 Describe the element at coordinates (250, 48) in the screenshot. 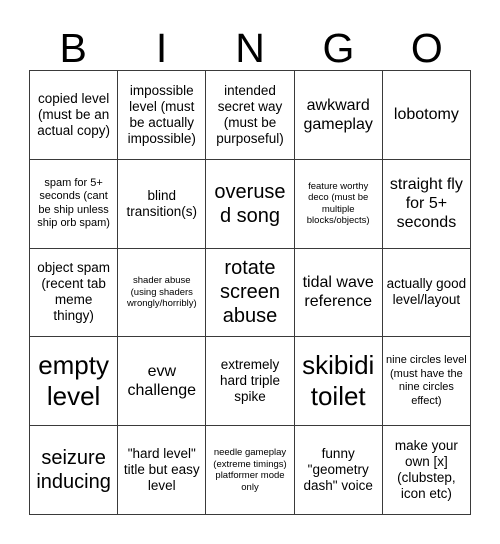

I see `header-letter-n: N` at that location.